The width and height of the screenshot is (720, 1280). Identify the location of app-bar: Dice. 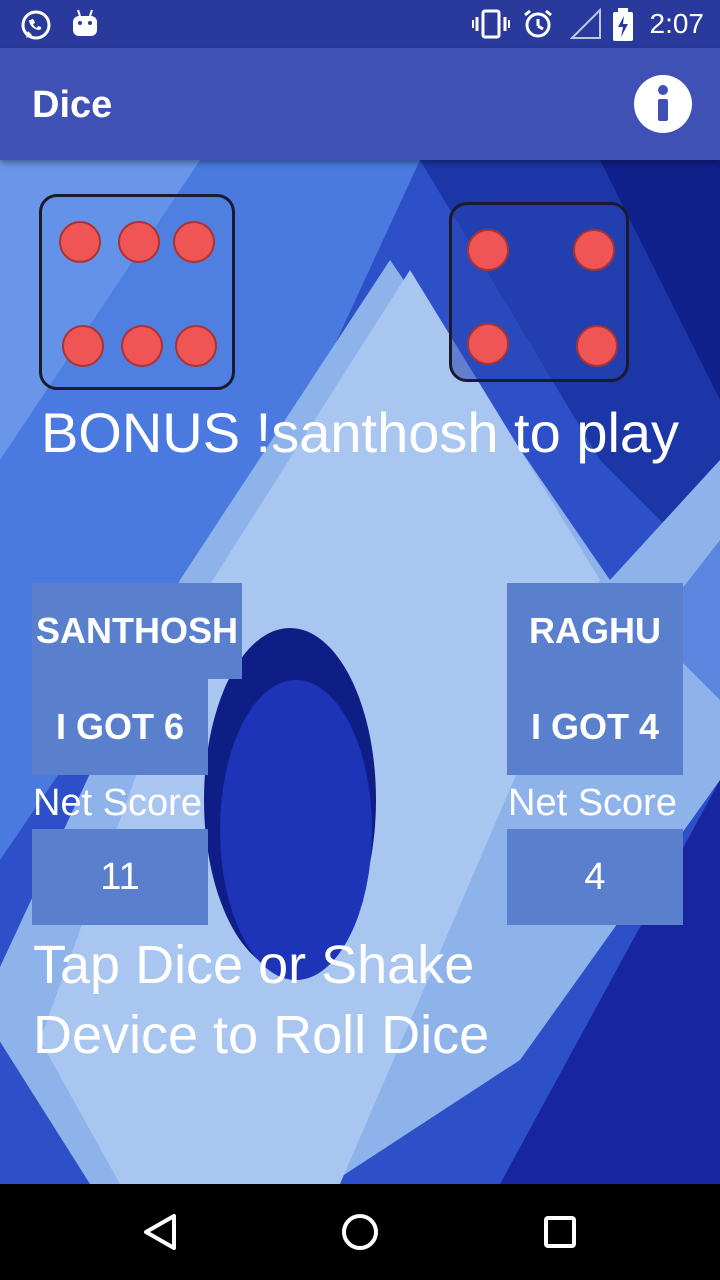
(360, 104).